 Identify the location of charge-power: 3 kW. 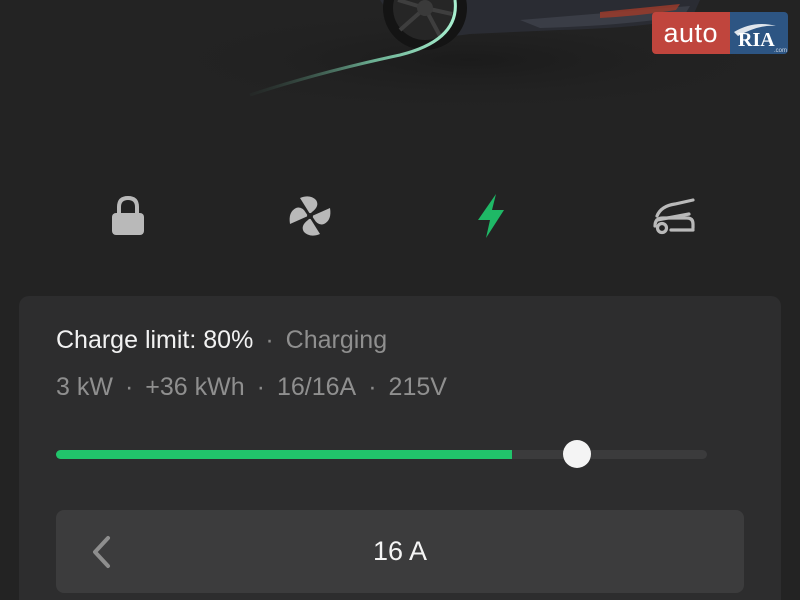
(84, 387).